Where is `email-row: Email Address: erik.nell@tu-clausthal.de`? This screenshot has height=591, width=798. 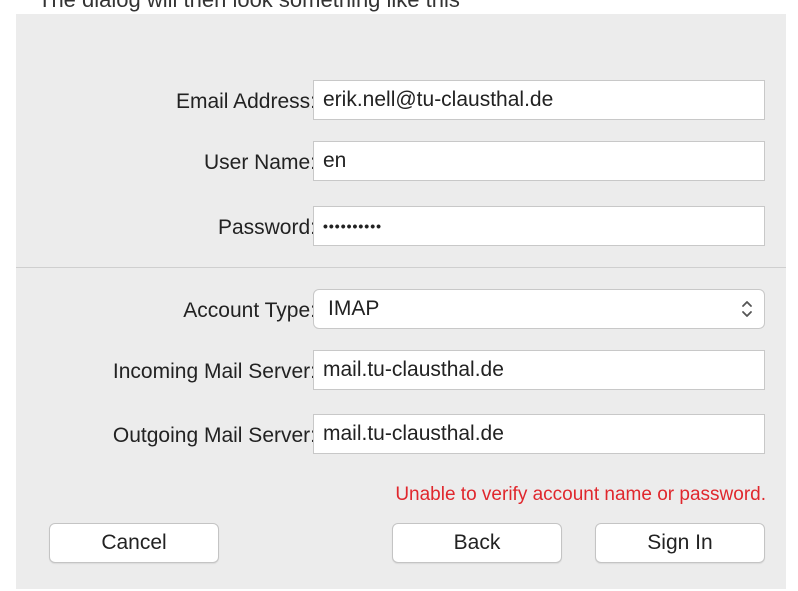 email-row: Email Address: erik.nell@tu-clausthal.de is located at coordinates (401, 102).